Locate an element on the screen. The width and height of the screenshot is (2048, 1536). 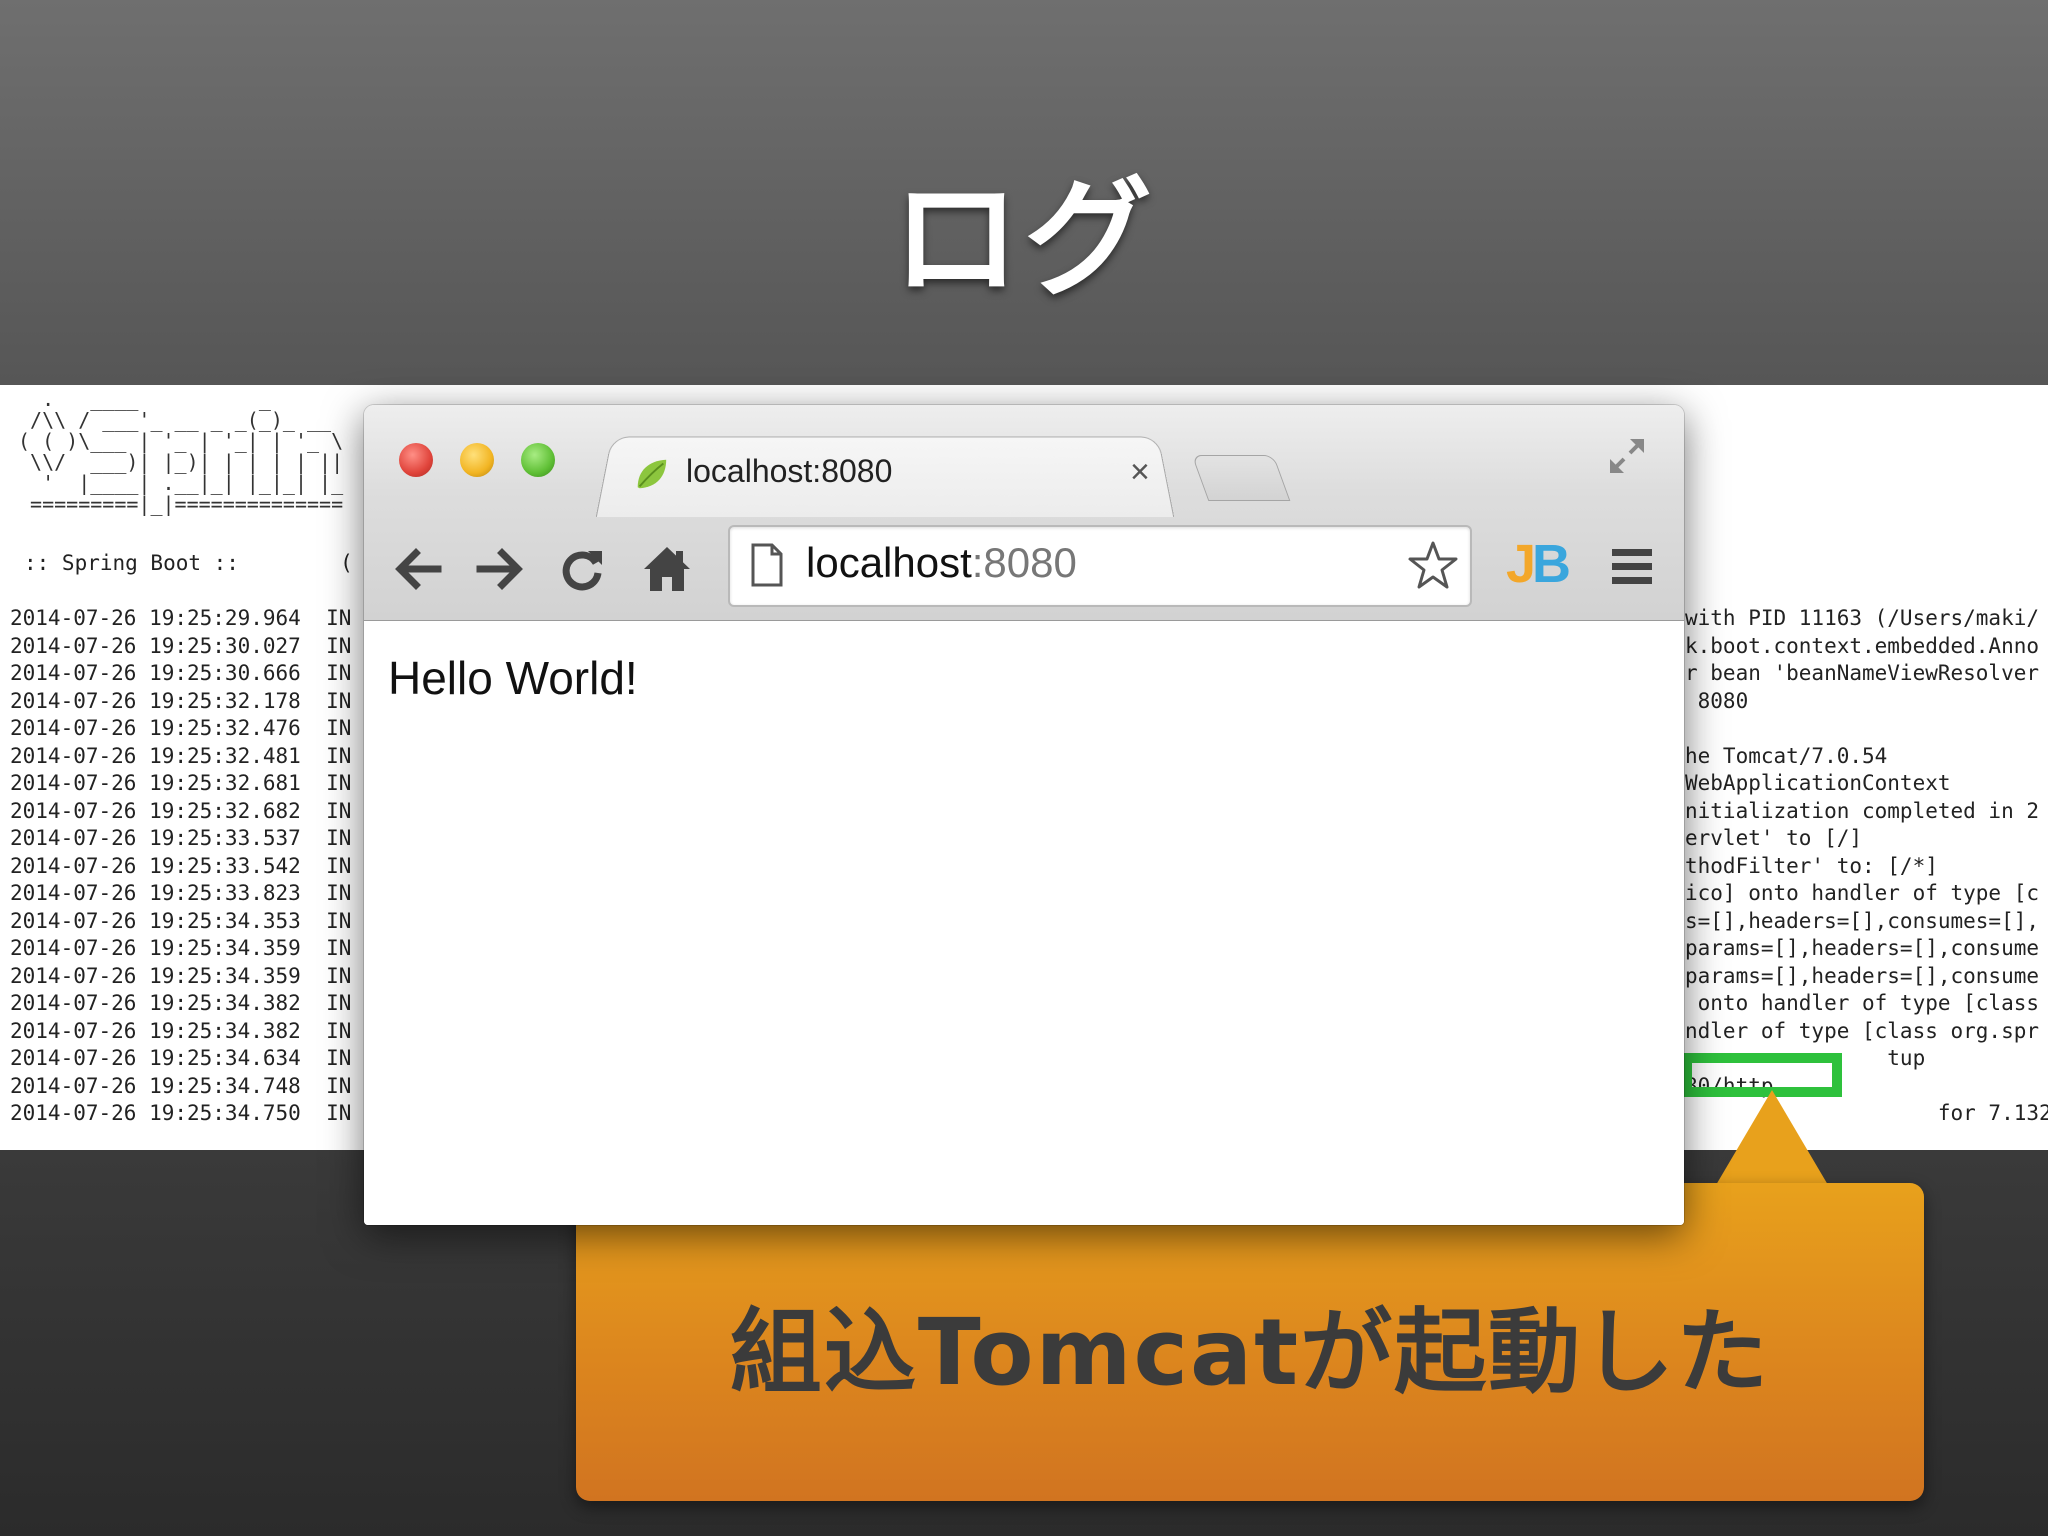
callout-box: 組込Tomcatが起動した is located at coordinates (1250, 1342).